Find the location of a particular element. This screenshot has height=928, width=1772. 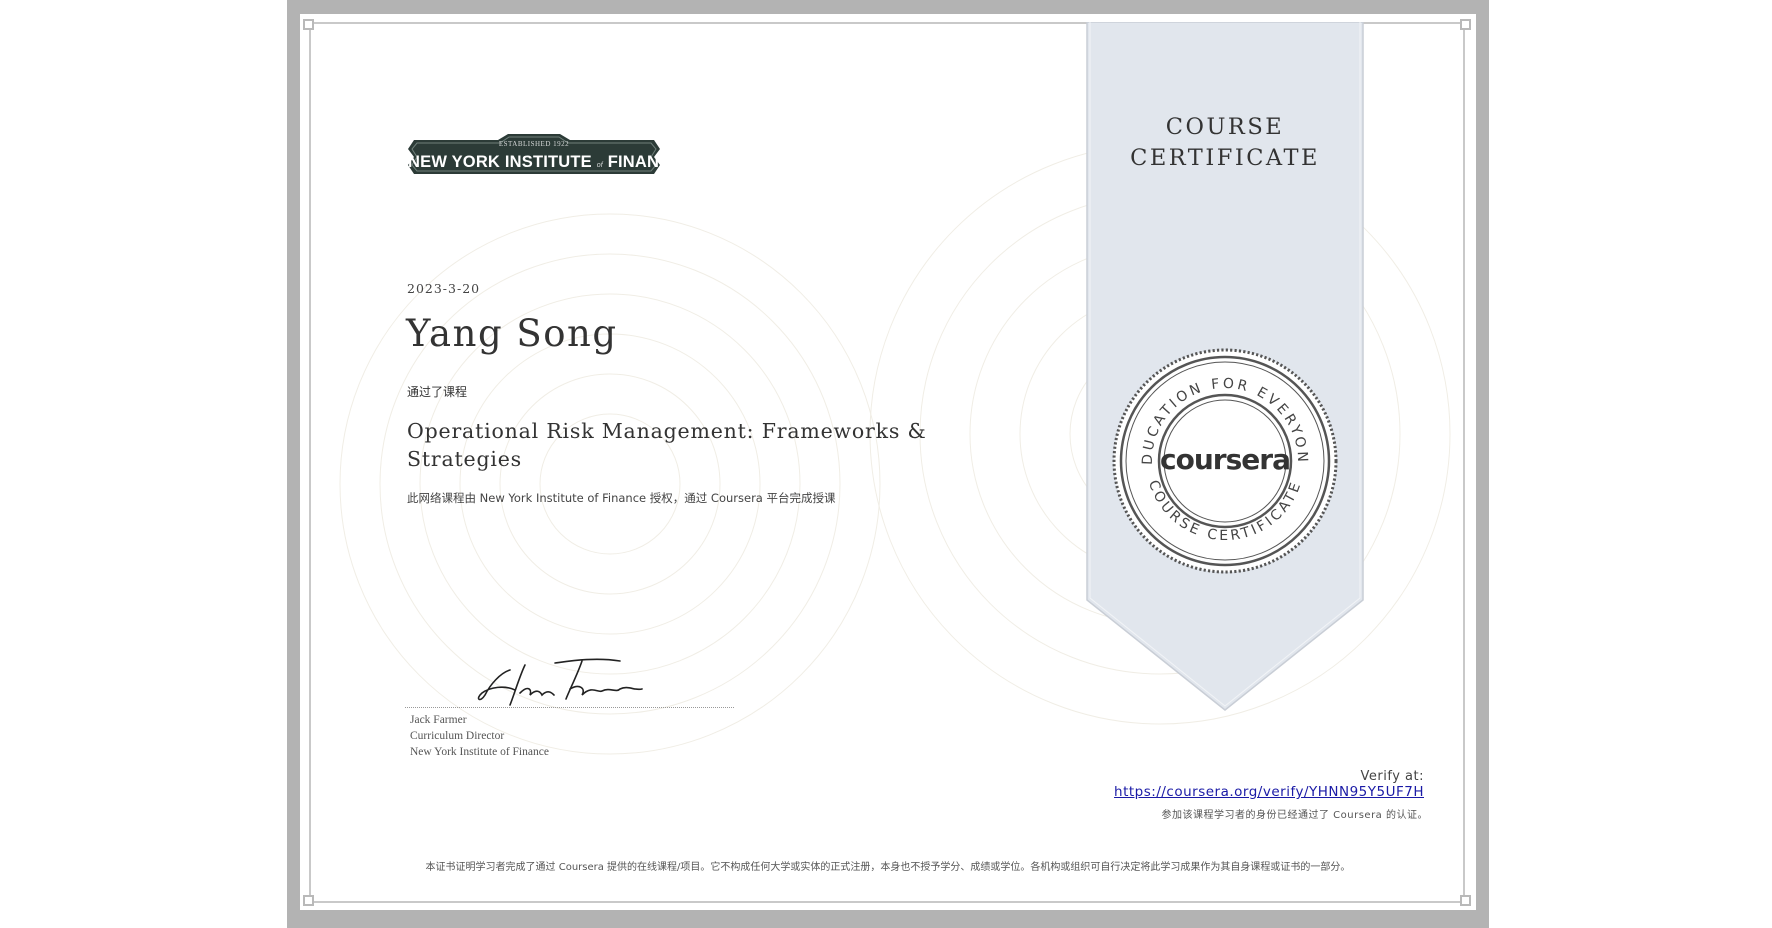

corner-ornament-top-left is located at coordinates (308, 24).